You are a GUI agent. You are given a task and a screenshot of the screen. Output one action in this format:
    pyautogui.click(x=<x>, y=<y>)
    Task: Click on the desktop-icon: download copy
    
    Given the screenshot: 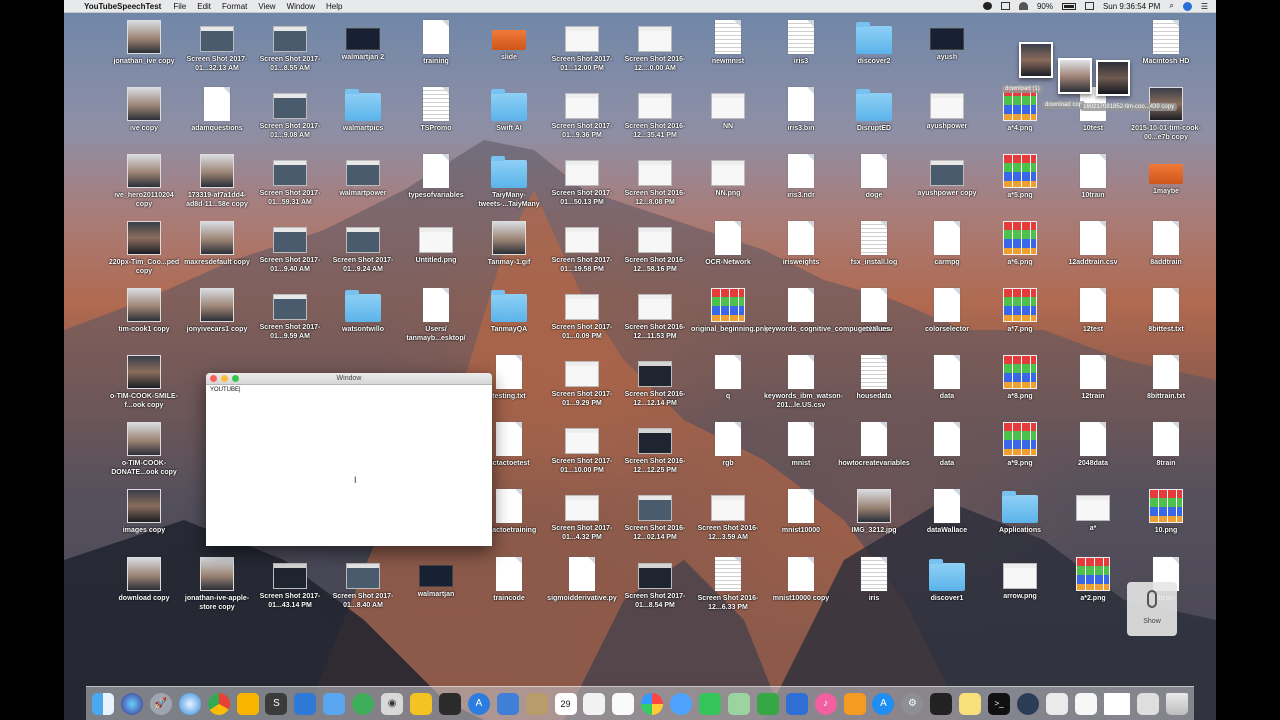 What is the action you would take?
    pyautogui.click(x=144, y=580)
    